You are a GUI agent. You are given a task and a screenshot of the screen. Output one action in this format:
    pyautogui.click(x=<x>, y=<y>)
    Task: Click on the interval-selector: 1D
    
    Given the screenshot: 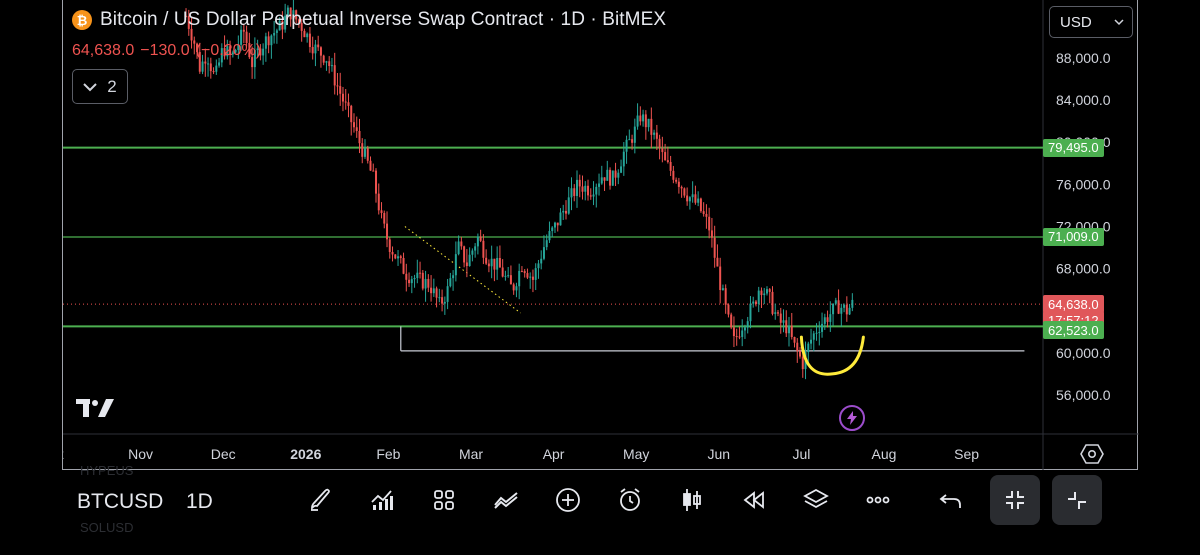 What is the action you would take?
    pyautogui.click(x=199, y=502)
    